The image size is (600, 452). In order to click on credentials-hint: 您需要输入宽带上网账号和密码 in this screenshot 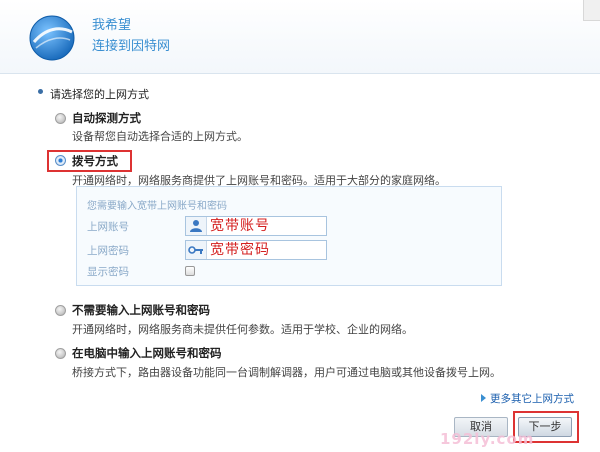, I will do `click(157, 206)`.